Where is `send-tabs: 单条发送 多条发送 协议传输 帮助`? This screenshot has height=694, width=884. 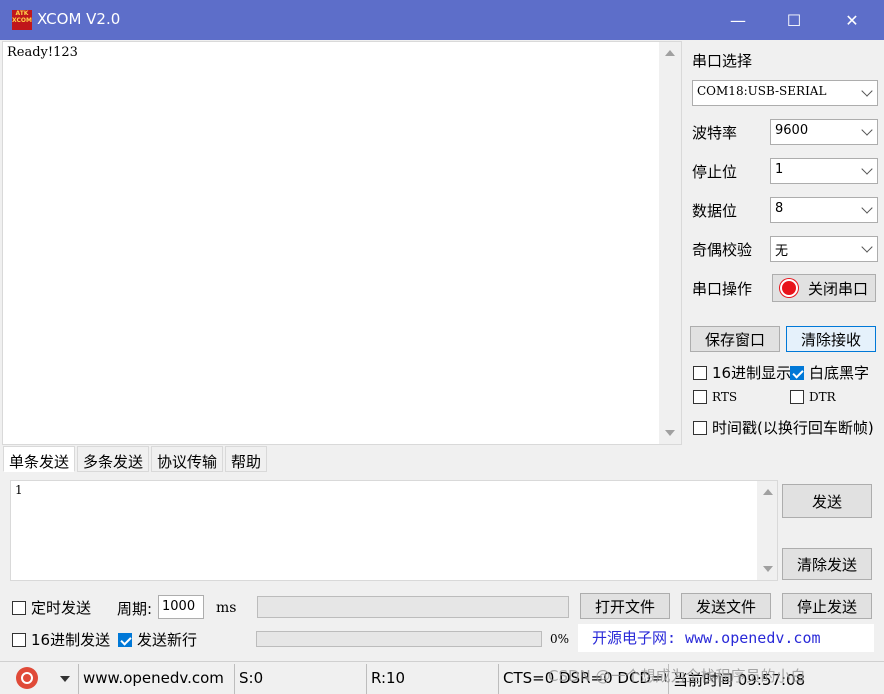 send-tabs: 单条发送 多条发送 协议传输 帮助 is located at coordinates (136, 459).